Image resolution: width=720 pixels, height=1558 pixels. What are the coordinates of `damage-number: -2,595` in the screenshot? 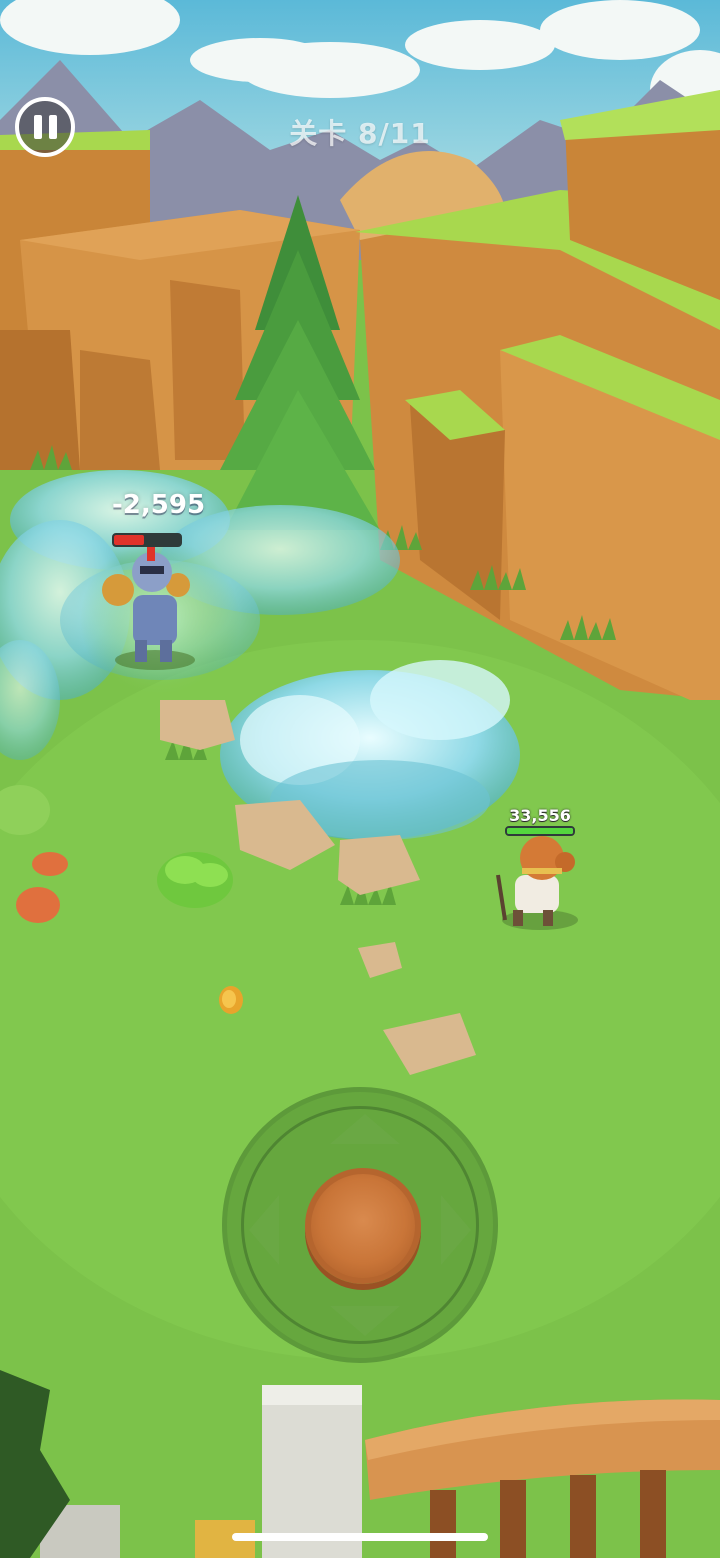 It's located at (159, 505).